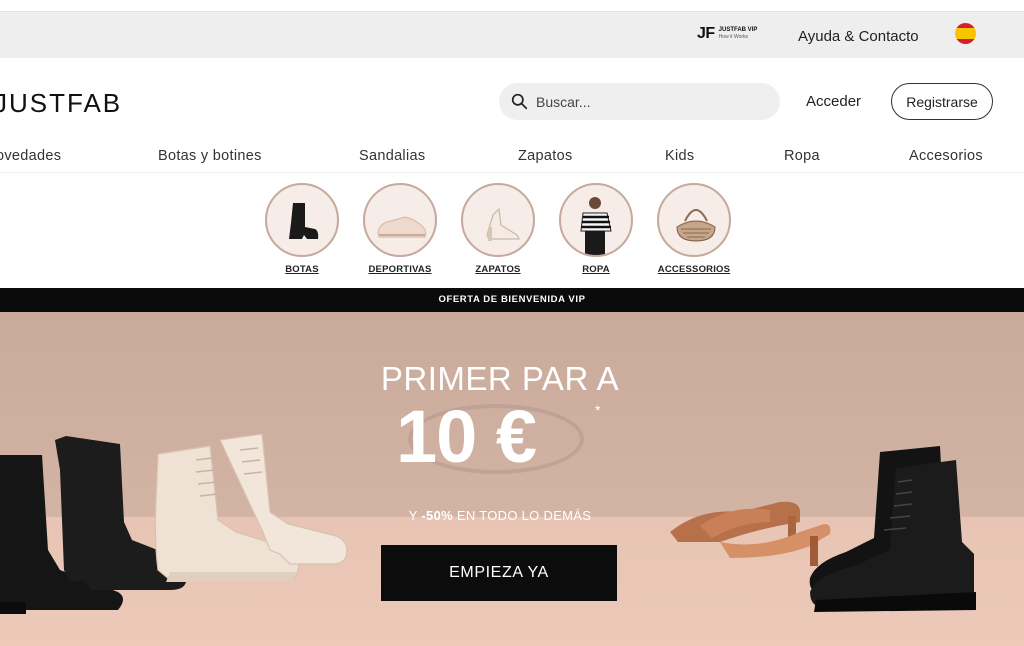 Image resolution: width=1024 pixels, height=646 pixels. What do you see at coordinates (210, 156) in the screenshot?
I see `nav-item-botas-botines: Botas y botines` at bounding box center [210, 156].